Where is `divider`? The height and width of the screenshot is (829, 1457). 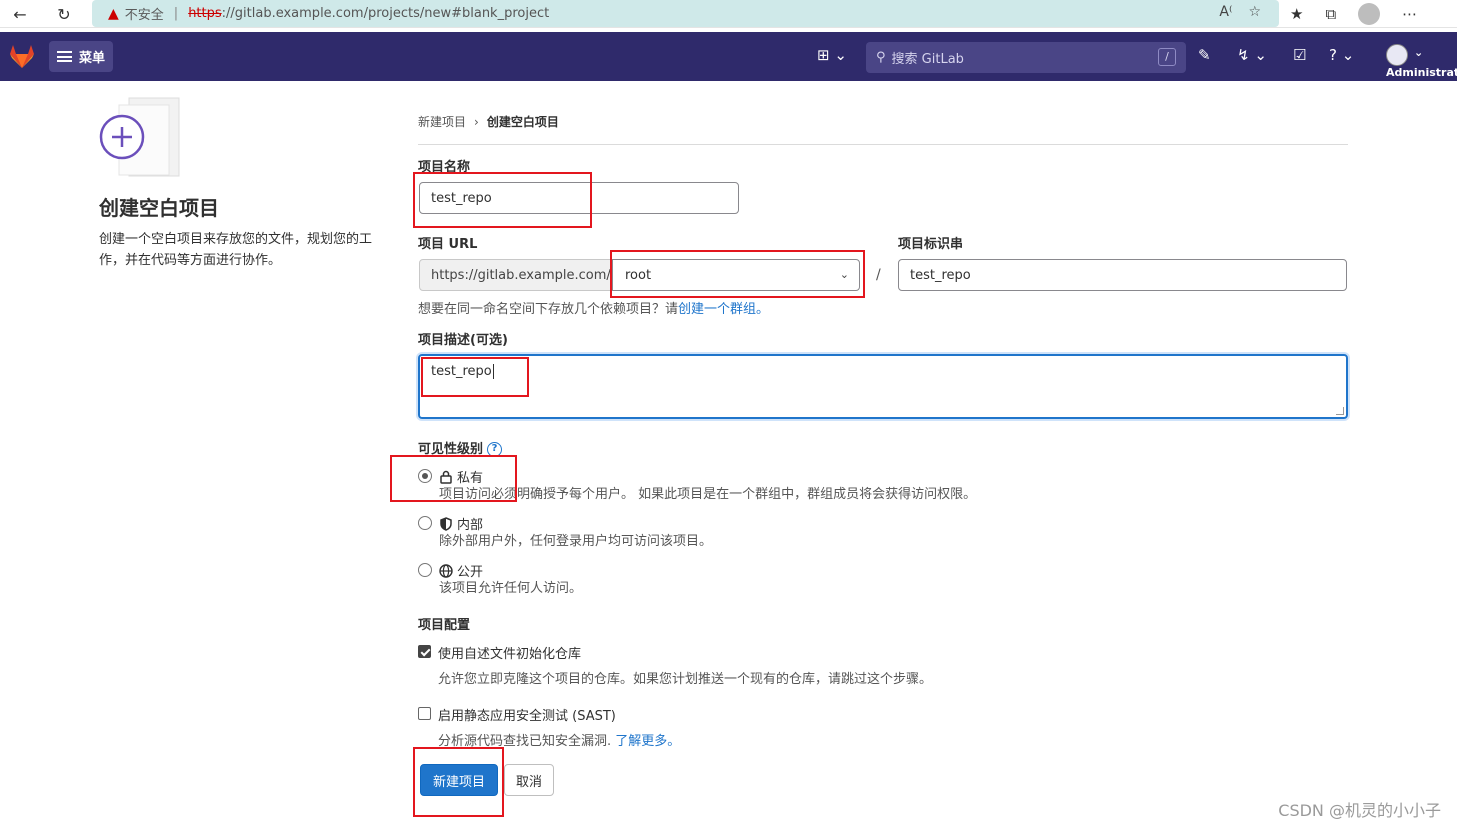
divider is located at coordinates (883, 144).